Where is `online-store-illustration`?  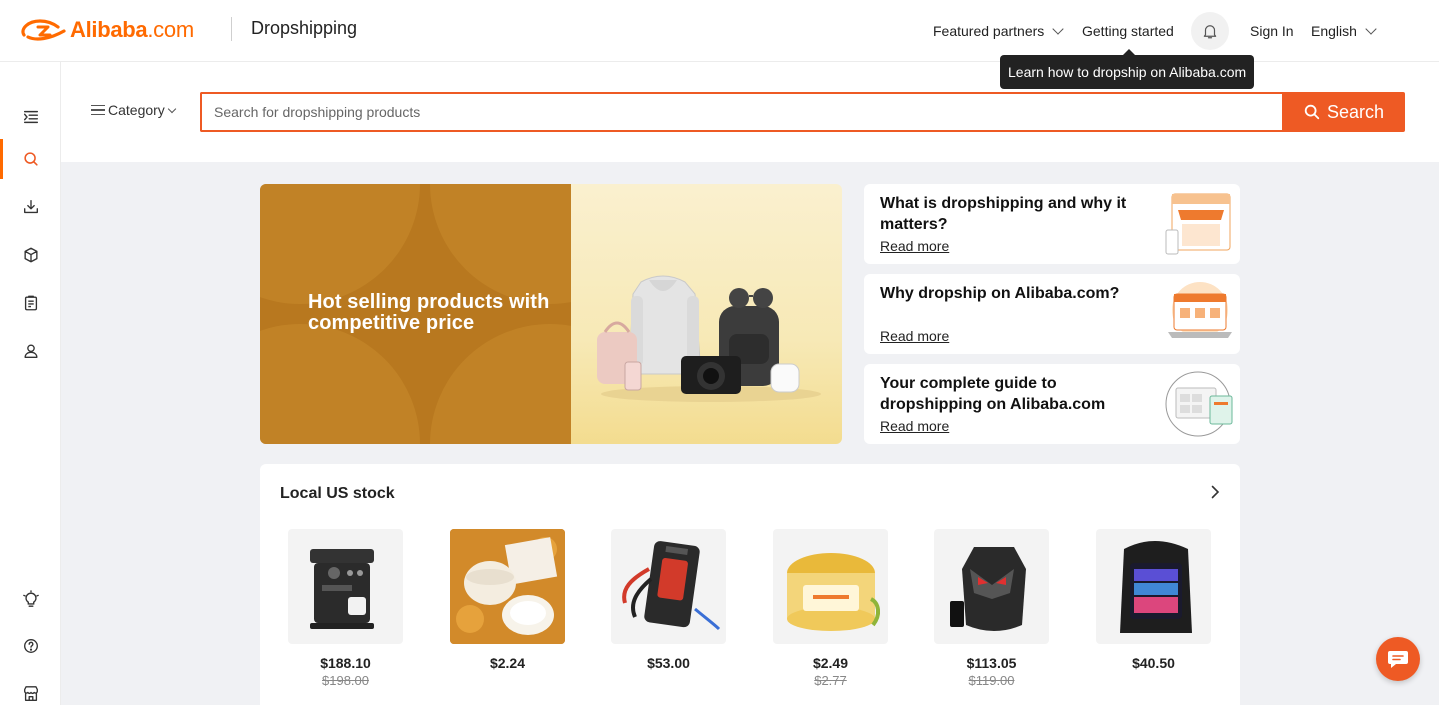 online-store-illustration is located at coordinates (1198, 224).